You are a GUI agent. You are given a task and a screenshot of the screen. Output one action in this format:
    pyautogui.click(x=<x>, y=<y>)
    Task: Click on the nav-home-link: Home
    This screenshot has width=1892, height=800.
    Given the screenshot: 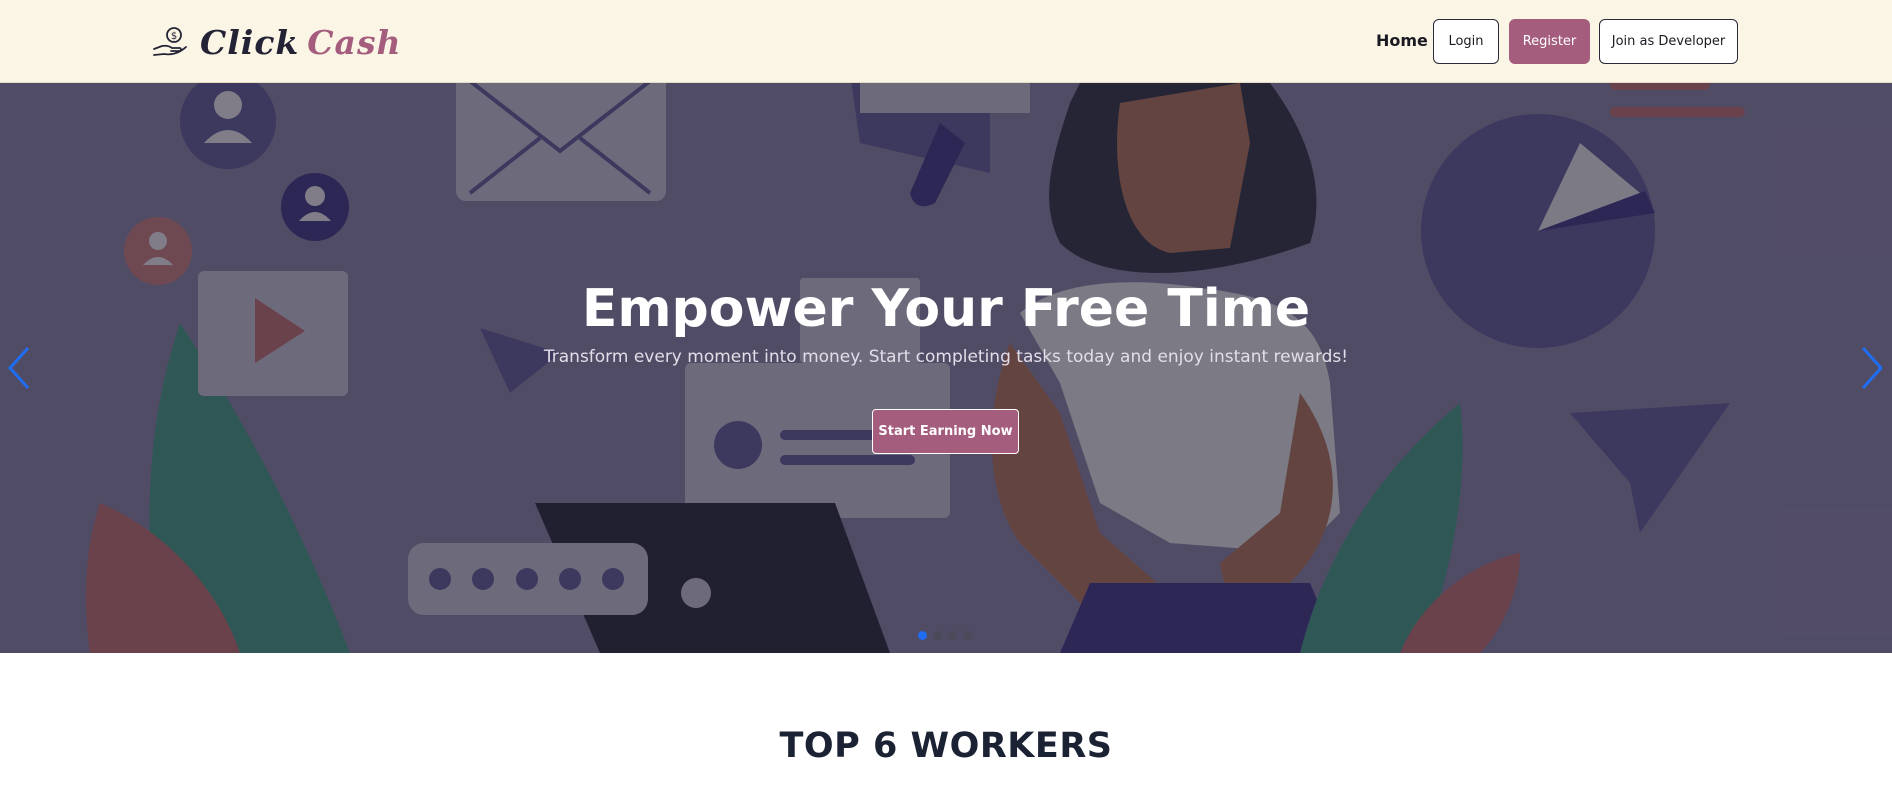 What is the action you would take?
    pyautogui.click(x=1402, y=40)
    